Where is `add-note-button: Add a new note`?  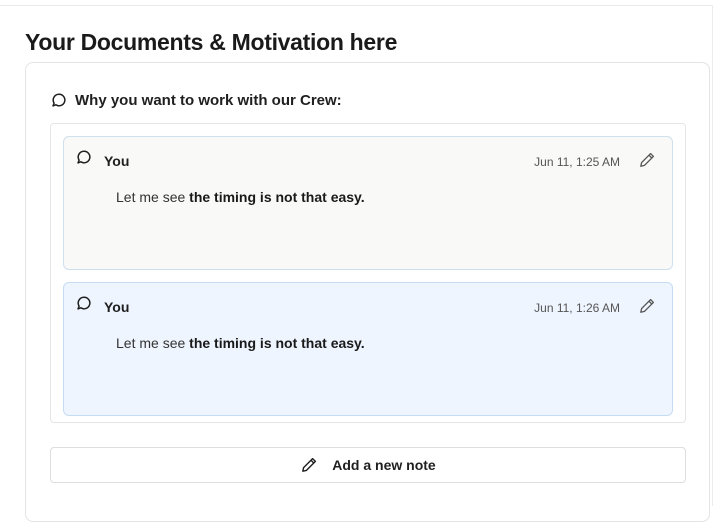
add-note-button: Add a new note is located at coordinates (368, 465).